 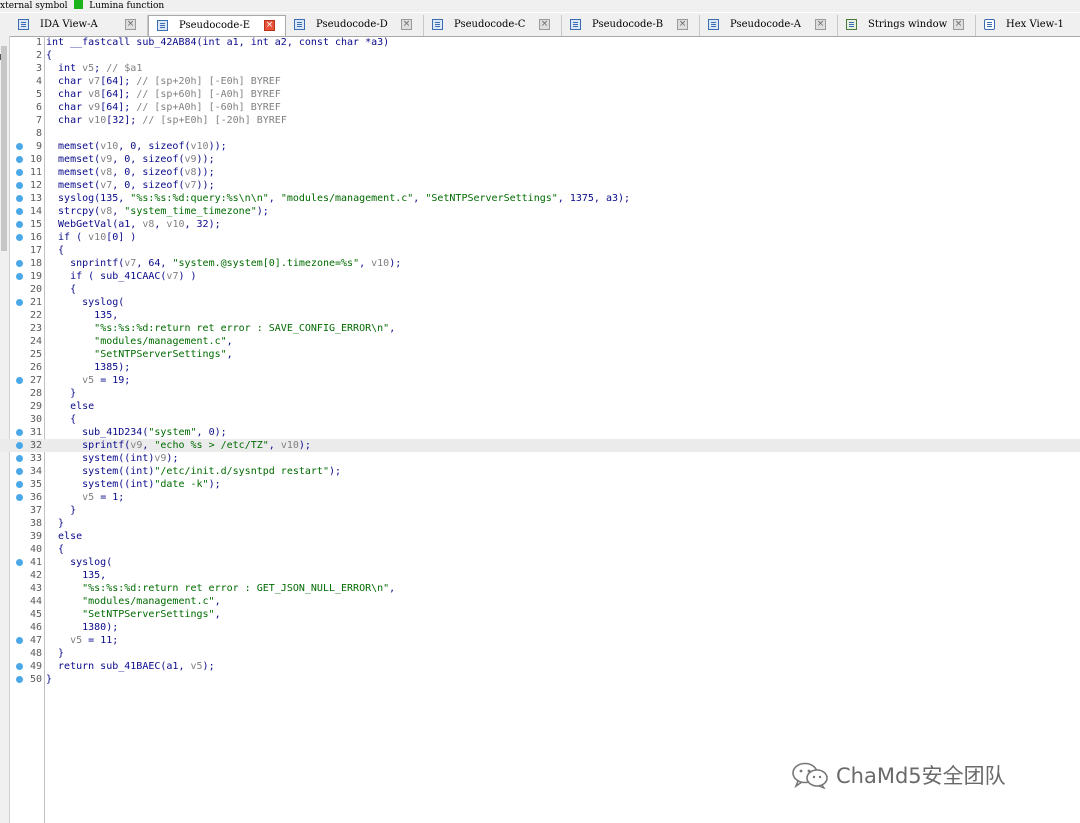 I want to click on code-line: 38 }, so click(x=540, y=523).